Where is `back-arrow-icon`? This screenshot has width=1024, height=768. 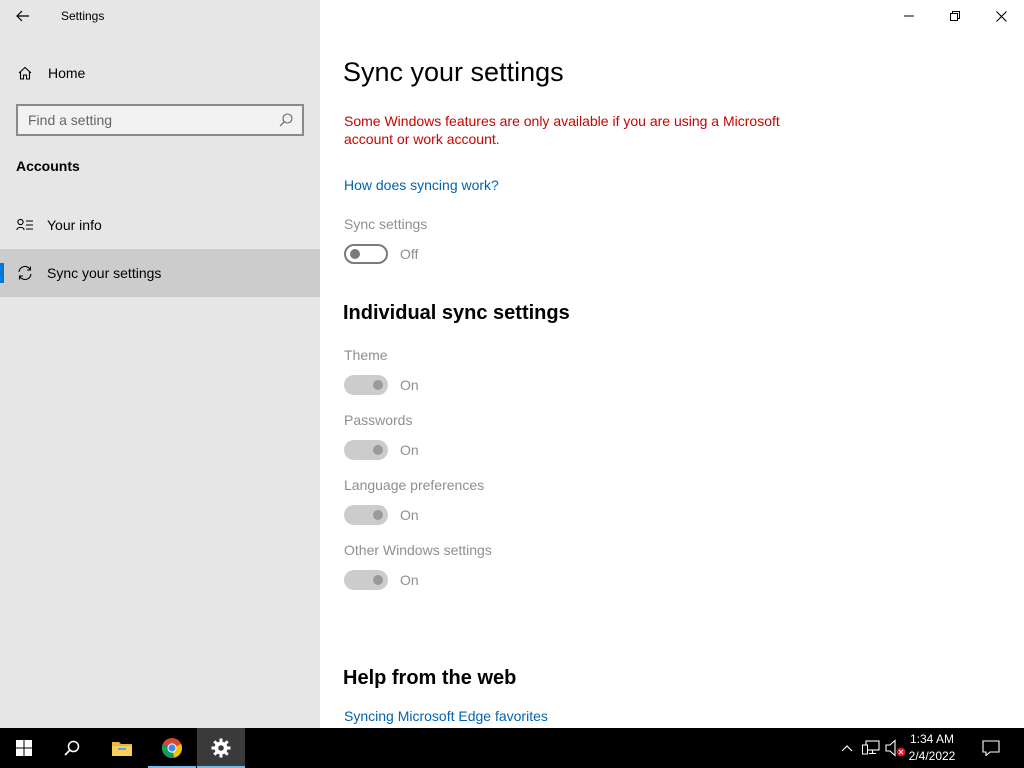 back-arrow-icon is located at coordinates (22, 16).